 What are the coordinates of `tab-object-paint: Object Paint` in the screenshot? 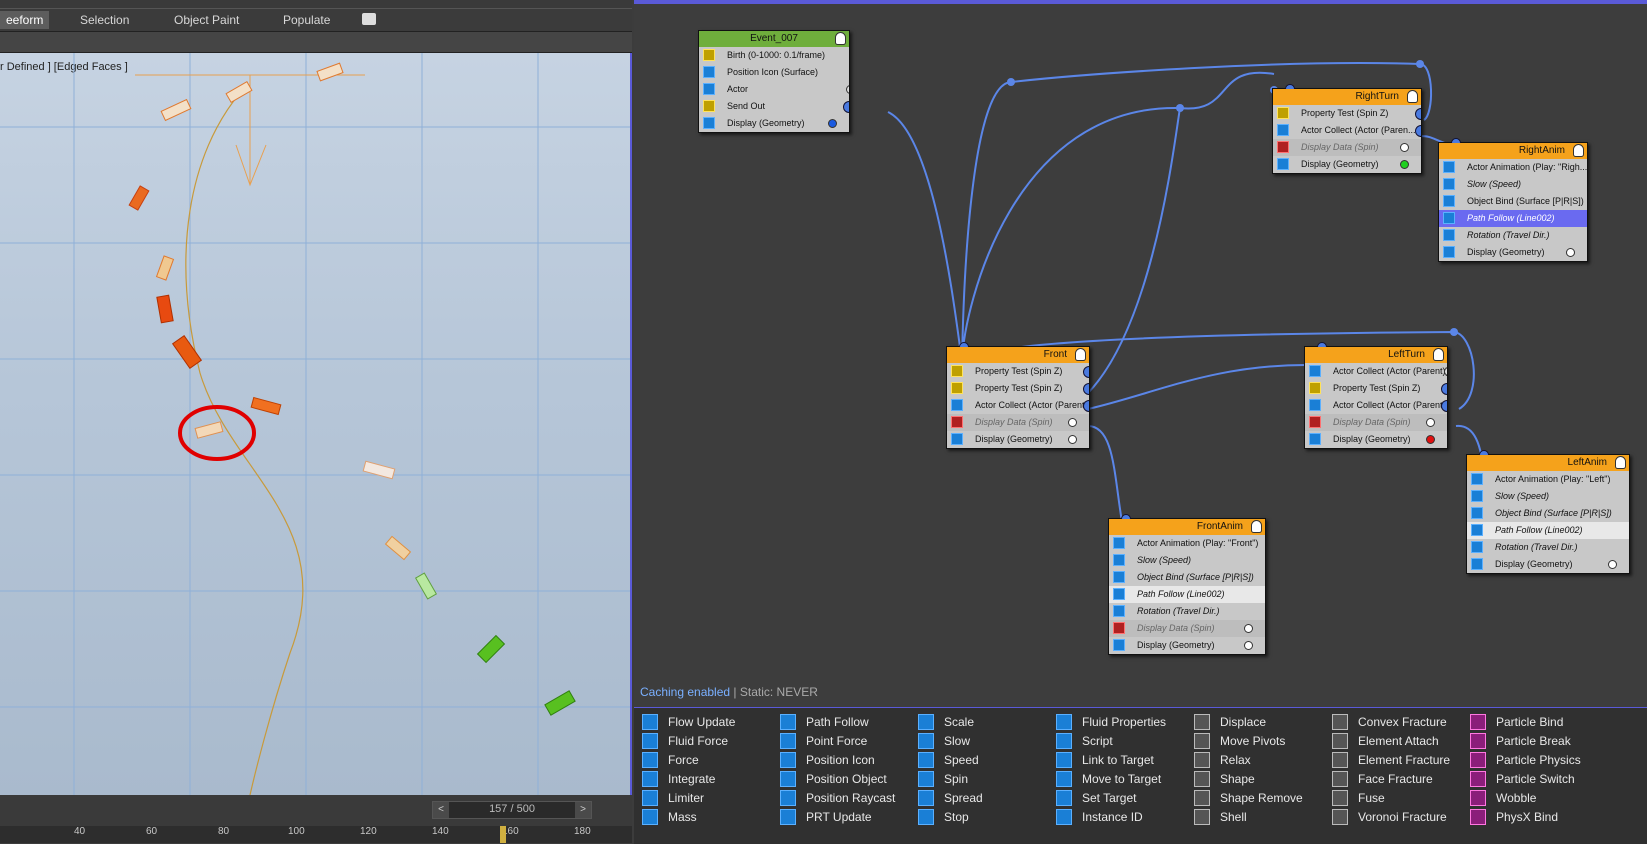 It's located at (206, 20).